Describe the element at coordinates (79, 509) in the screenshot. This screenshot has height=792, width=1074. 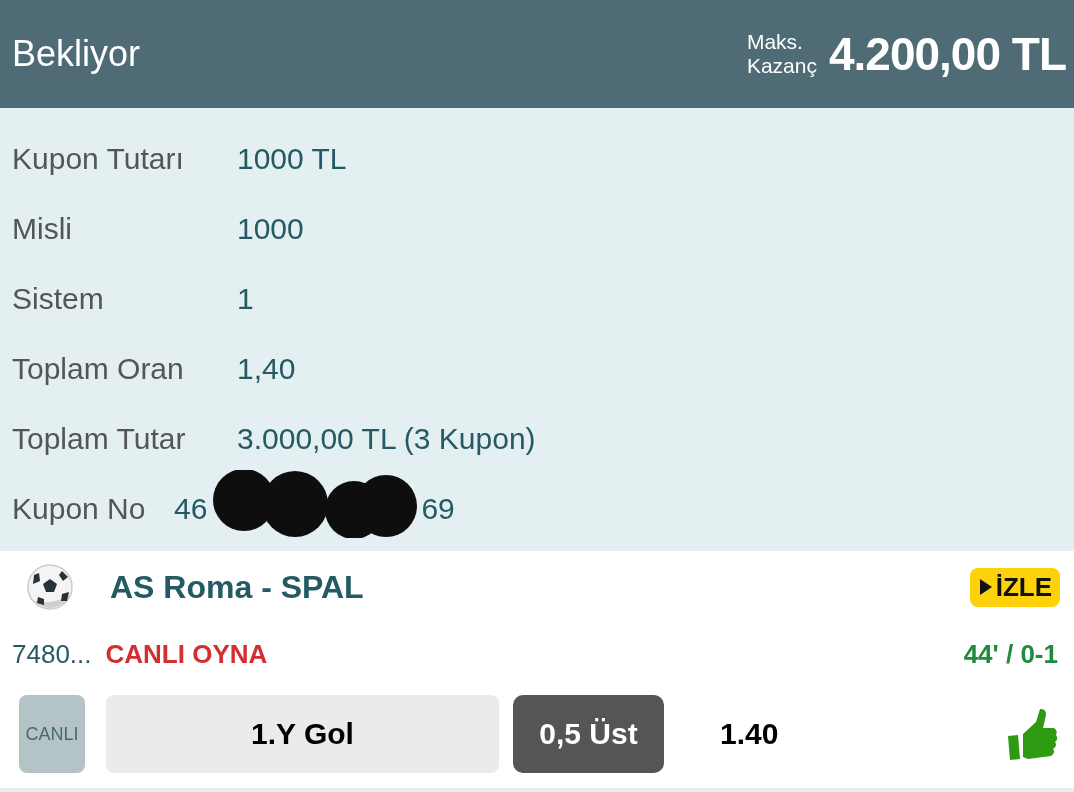
I see `coupon-number-label: Kupon No` at that location.